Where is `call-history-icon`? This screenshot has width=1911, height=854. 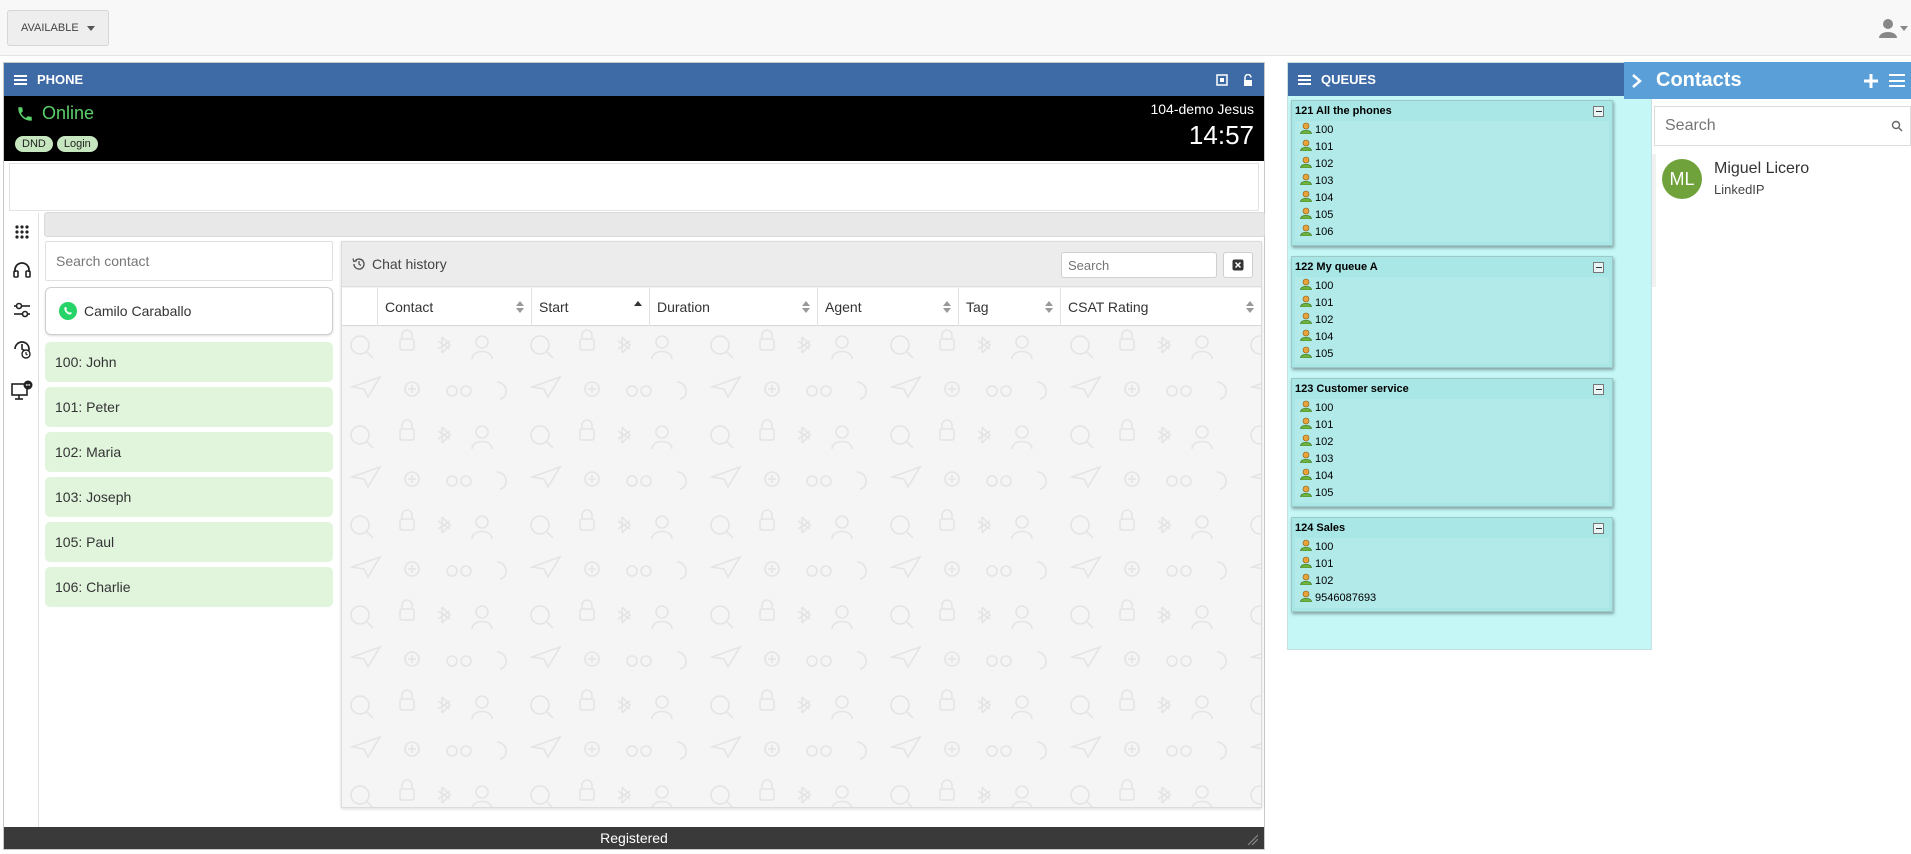
call-history-icon is located at coordinates (22, 349).